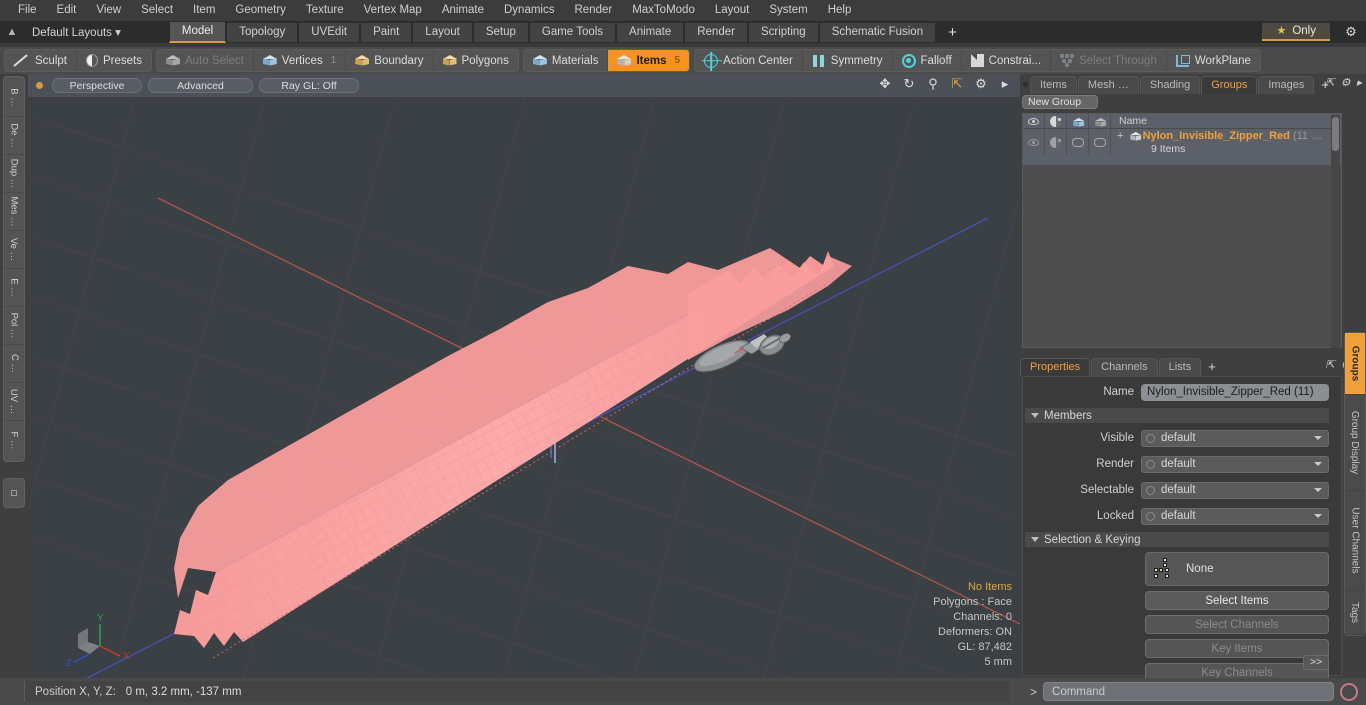  What do you see at coordinates (749, 60) in the screenshot?
I see `mode-button-action-center: Action Center` at bounding box center [749, 60].